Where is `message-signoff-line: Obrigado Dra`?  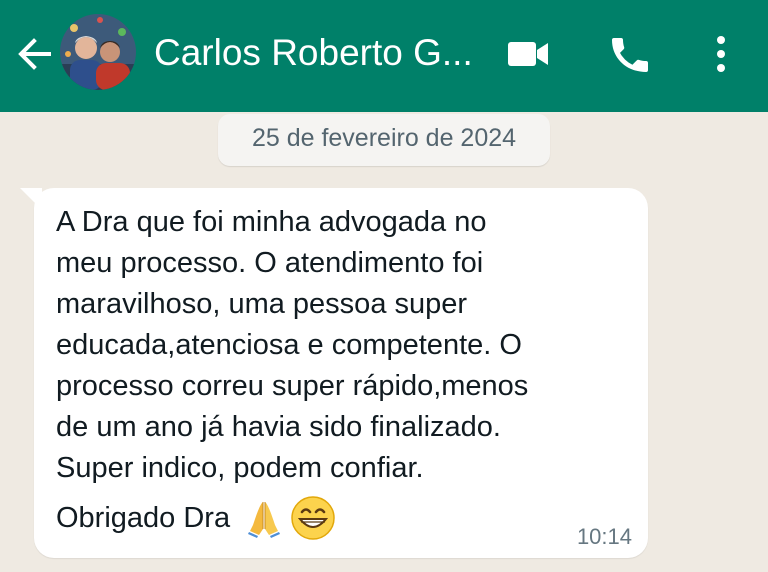
message-signoff-line: Obrigado Dra is located at coordinates (196, 518).